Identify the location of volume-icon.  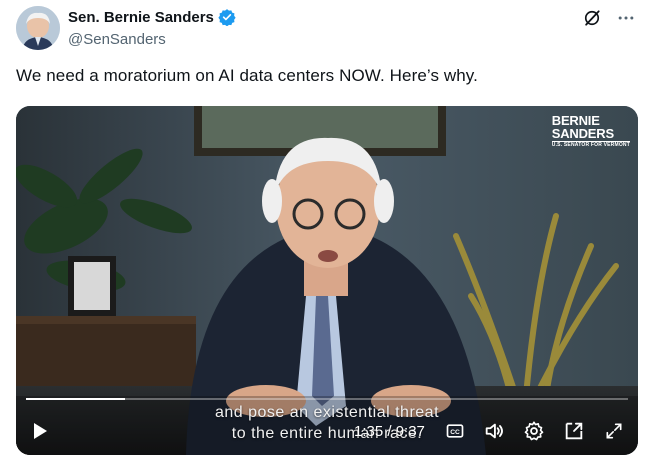
(494, 431).